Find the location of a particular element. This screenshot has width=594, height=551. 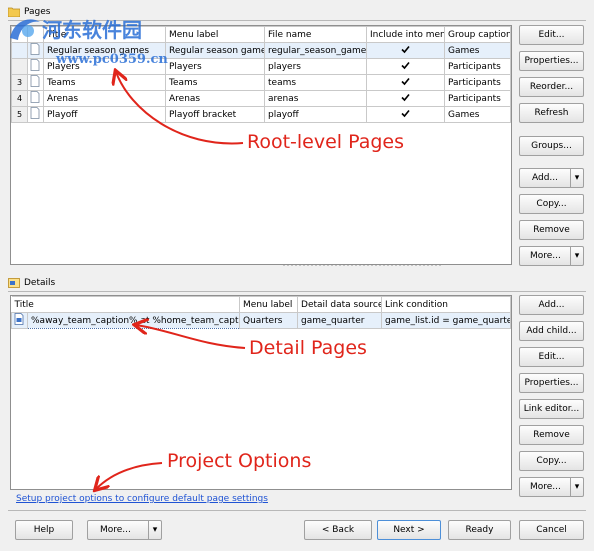

detail-pages-arrow is located at coordinates (191, 337).